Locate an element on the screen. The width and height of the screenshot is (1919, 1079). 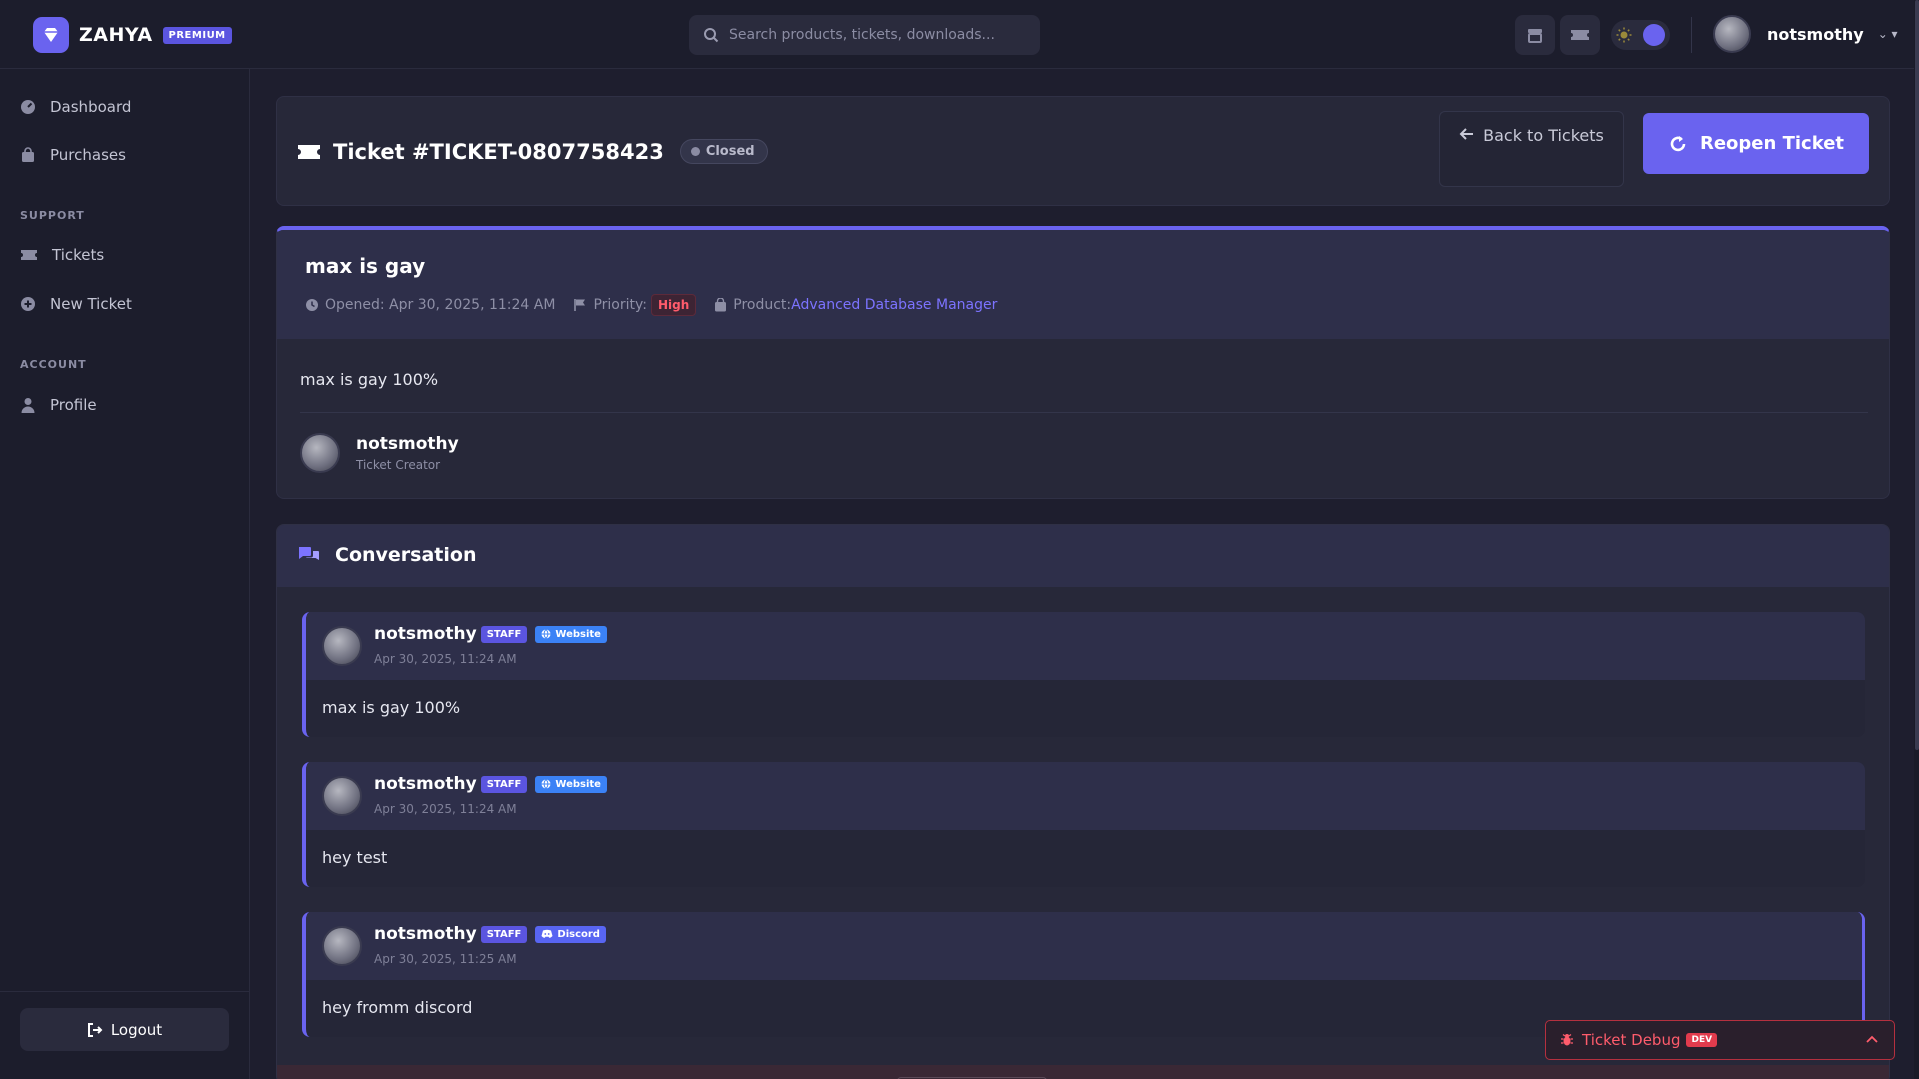
brand: ZAHYA PREMIUM is located at coordinates (132, 35).